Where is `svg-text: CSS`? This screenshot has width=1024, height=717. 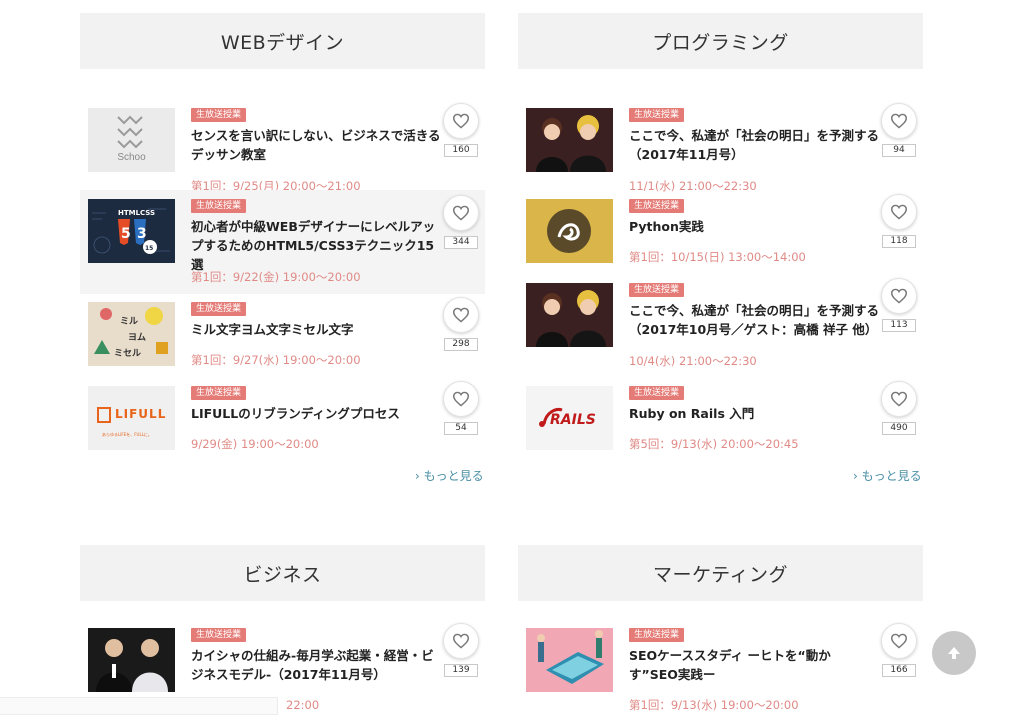
svg-text: CSS is located at coordinates (147, 213).